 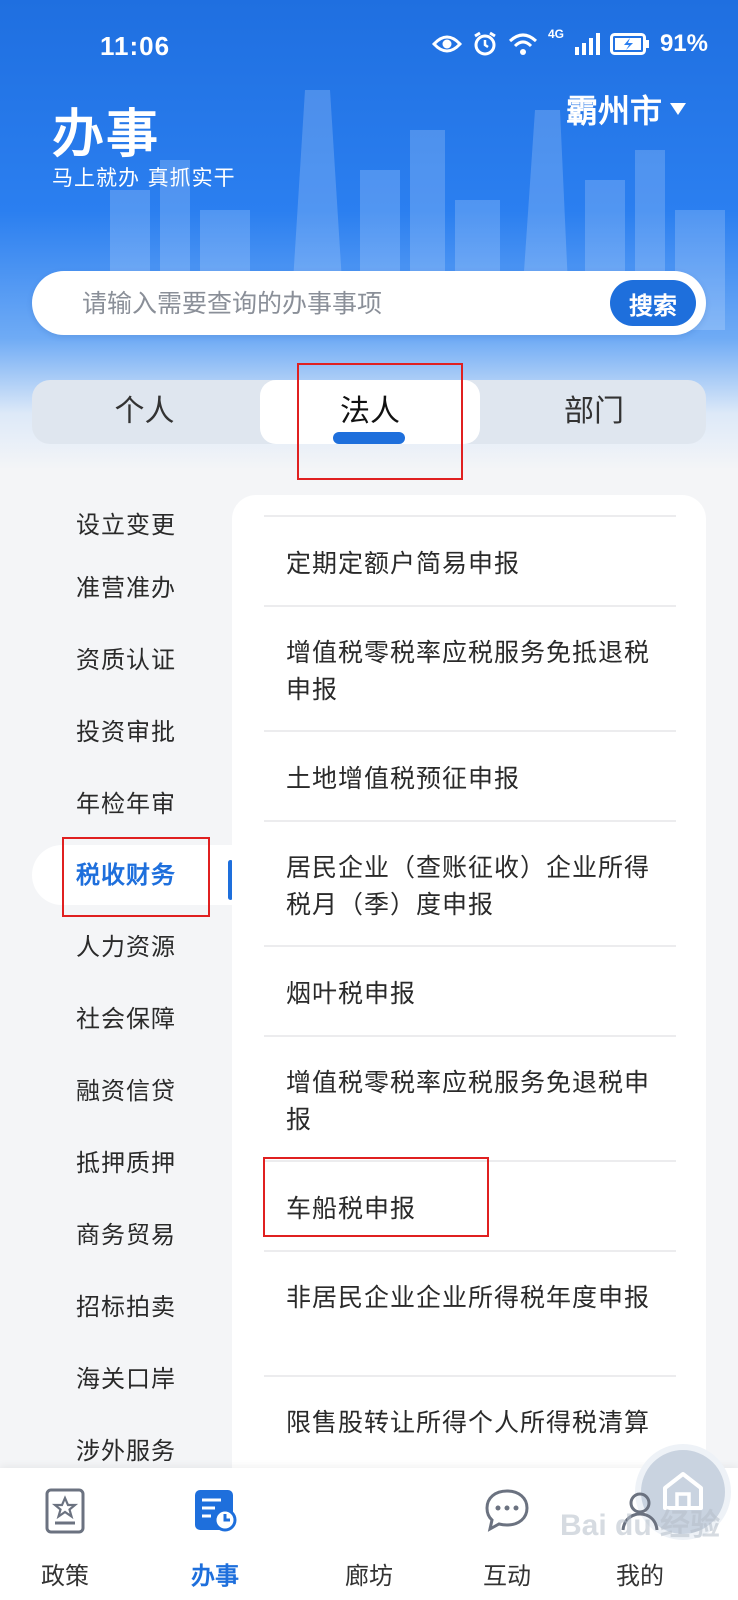 What do you see at coordinates (555, 34) in the screenshot?
I see `network-type: 4G` at bounding box center [555, 34].